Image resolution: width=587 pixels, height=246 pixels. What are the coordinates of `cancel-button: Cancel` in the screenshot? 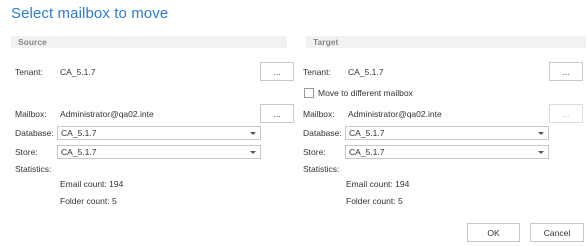 It's located at (557, 232).